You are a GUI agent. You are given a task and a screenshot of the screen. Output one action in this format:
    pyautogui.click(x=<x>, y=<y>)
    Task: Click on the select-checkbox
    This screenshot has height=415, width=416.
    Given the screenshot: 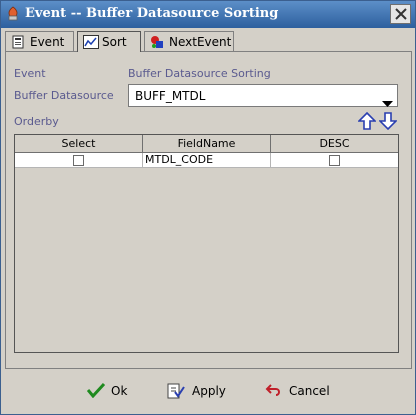 What is the action you would take?
    pyautogui.click(x=78, y=160)
    